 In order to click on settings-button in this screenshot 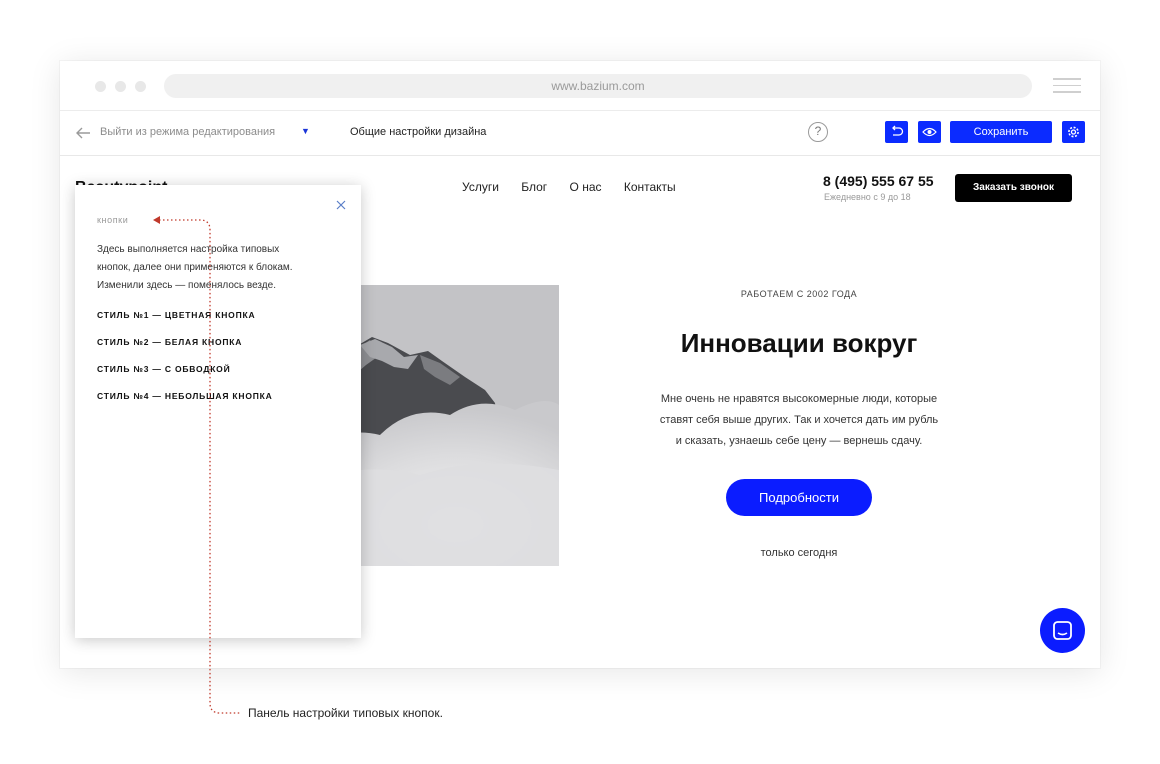, I will do `click(1073, 132)`.